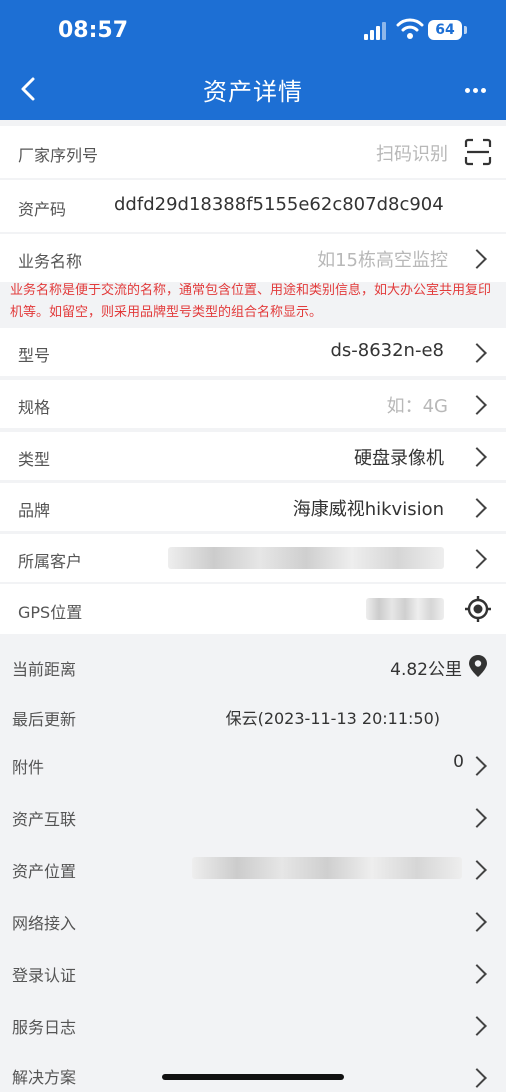 The image size is (506, 1092). I want to click on asset-code-value-wrap: ddfd29d18388f5155e62c807d8c904, so click(281, 204).